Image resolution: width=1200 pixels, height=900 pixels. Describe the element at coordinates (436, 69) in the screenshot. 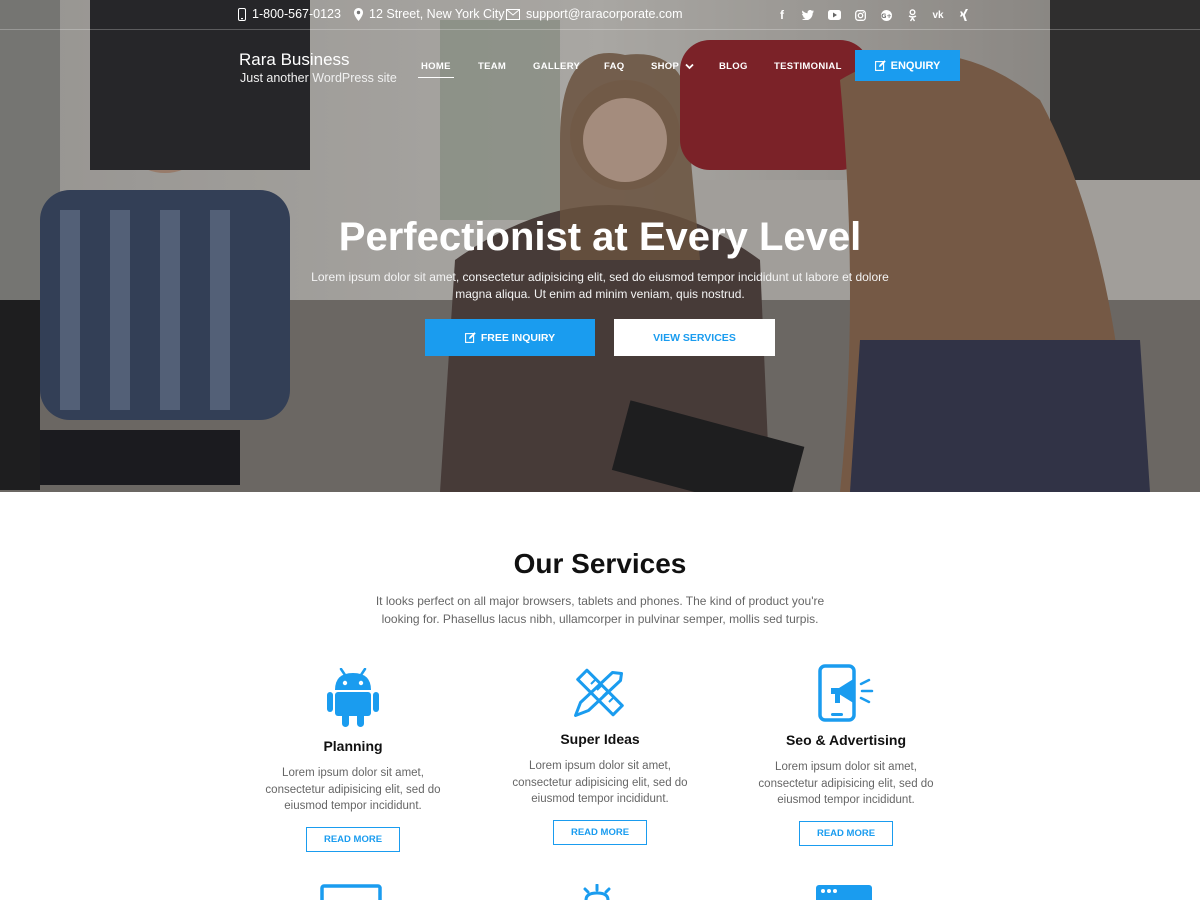

I see `nav-item-home: HOME` at that location.